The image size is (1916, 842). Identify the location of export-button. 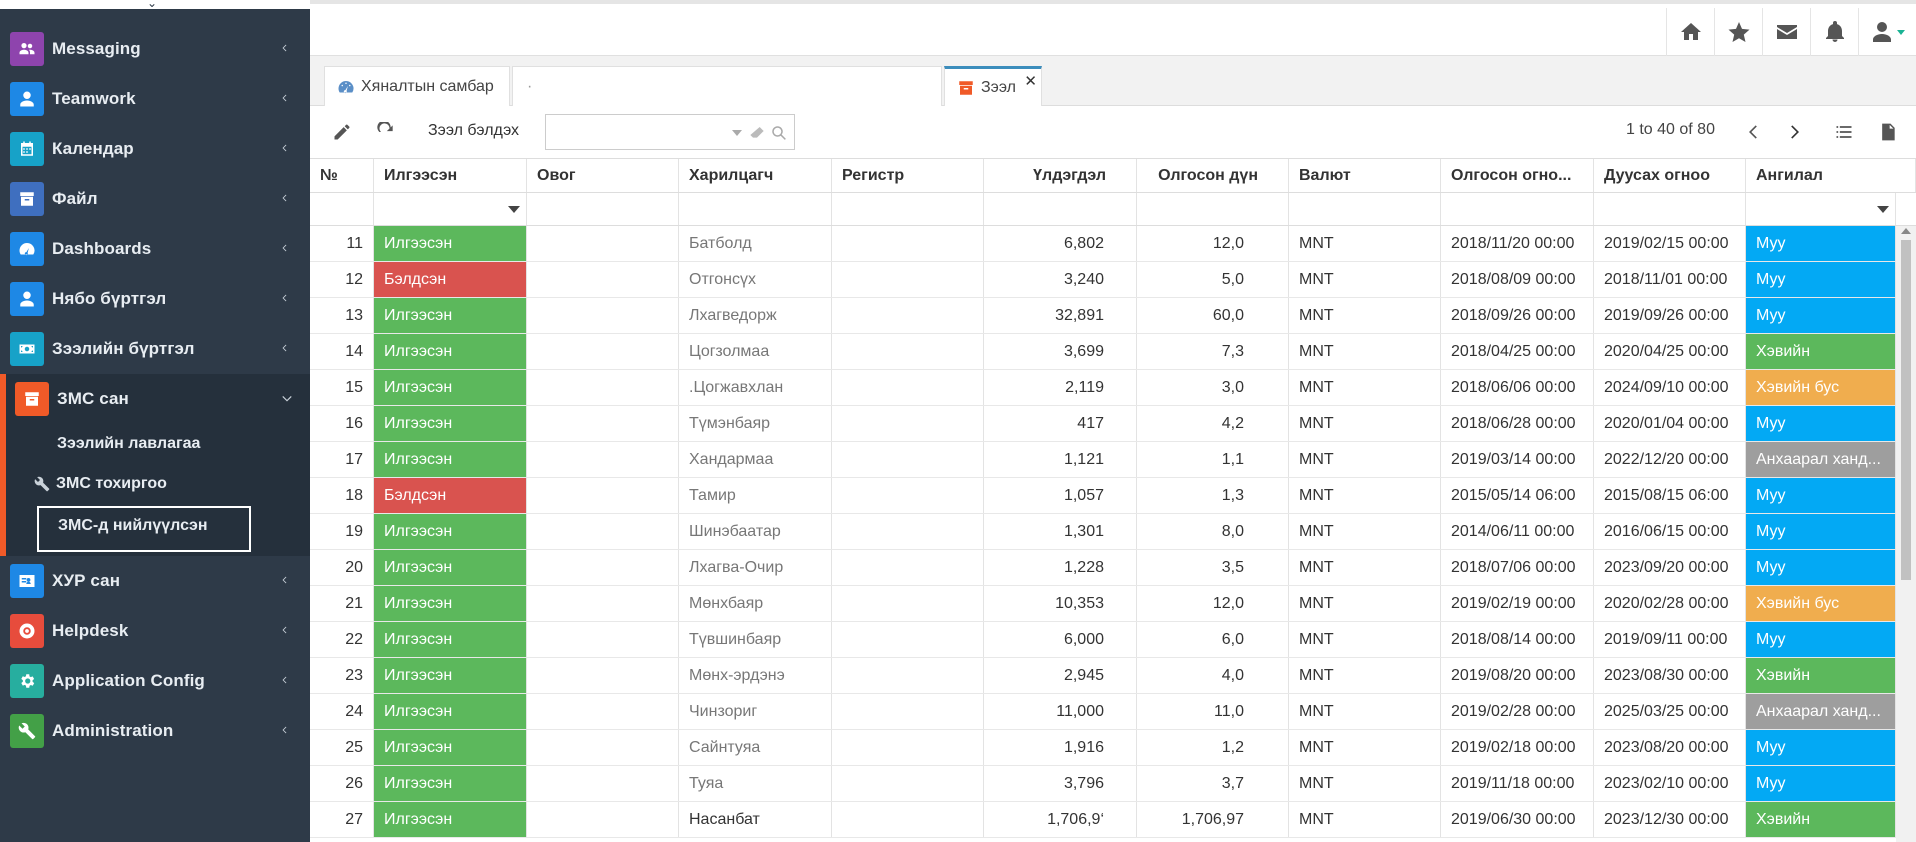
(1888, 132).